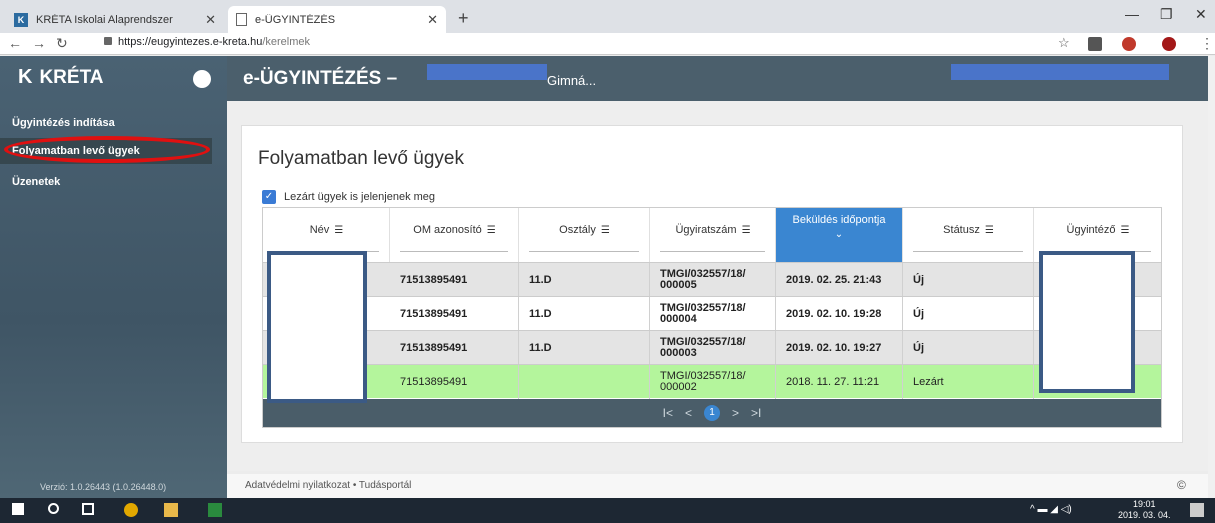  What do you see at coordinates (295, 19) in the screenshot?
I see `tab-title: e-ÜGYINTÉZÉS` at bounding box center [295, 19].